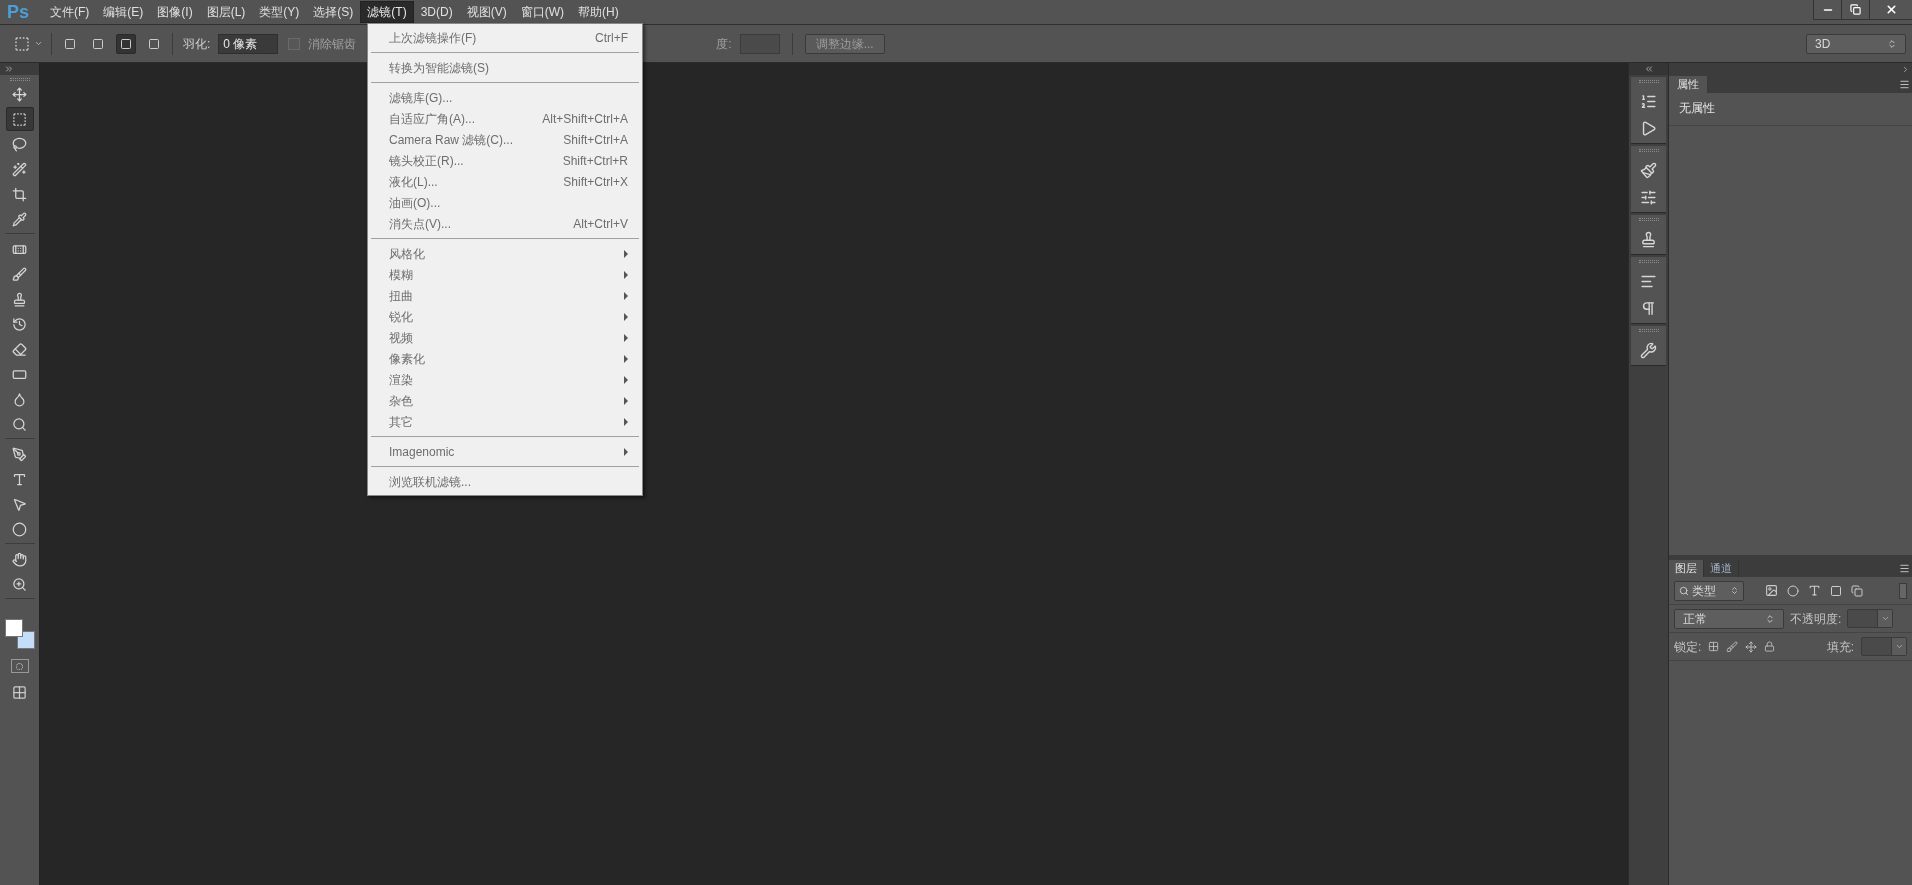  What do you see at coordinates (19, 634) in the screenshot?
I see `color-swatches` at bounding box center [19, 634].